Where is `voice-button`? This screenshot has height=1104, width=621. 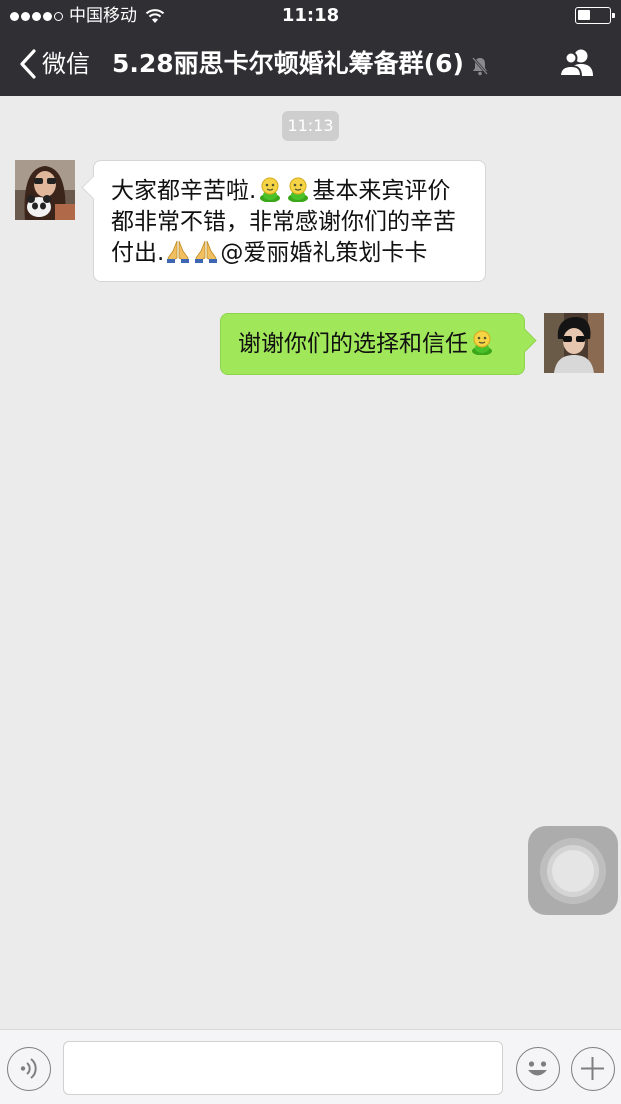 voice-button is located at coordinates (29, 1069).